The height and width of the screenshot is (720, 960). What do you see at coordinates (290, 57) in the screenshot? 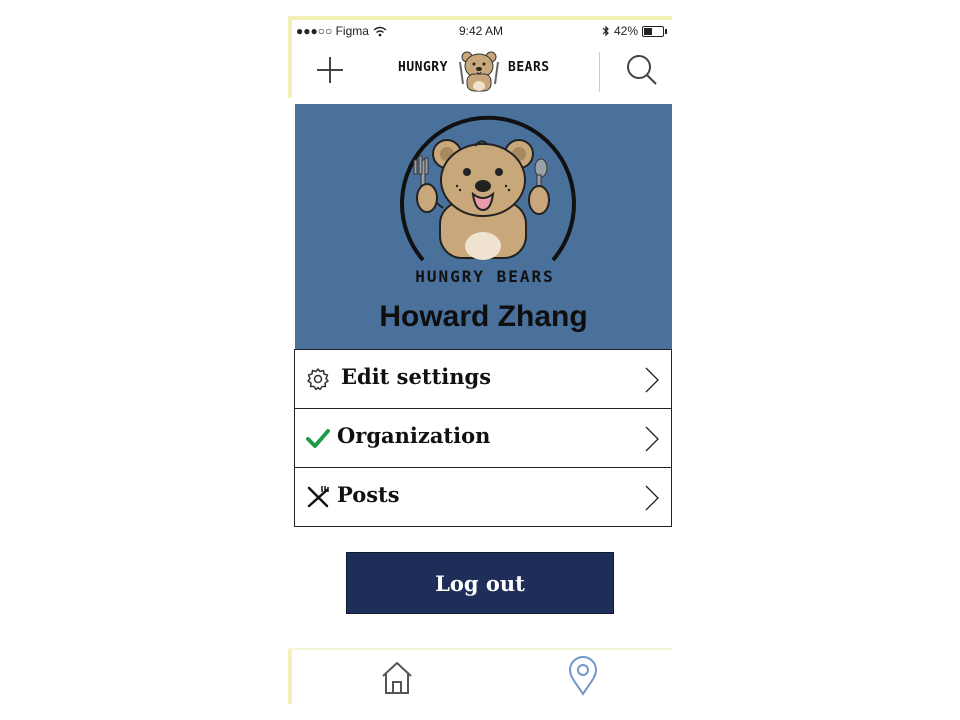
I see `frame-accent-left` at bounding box center [290, 57].